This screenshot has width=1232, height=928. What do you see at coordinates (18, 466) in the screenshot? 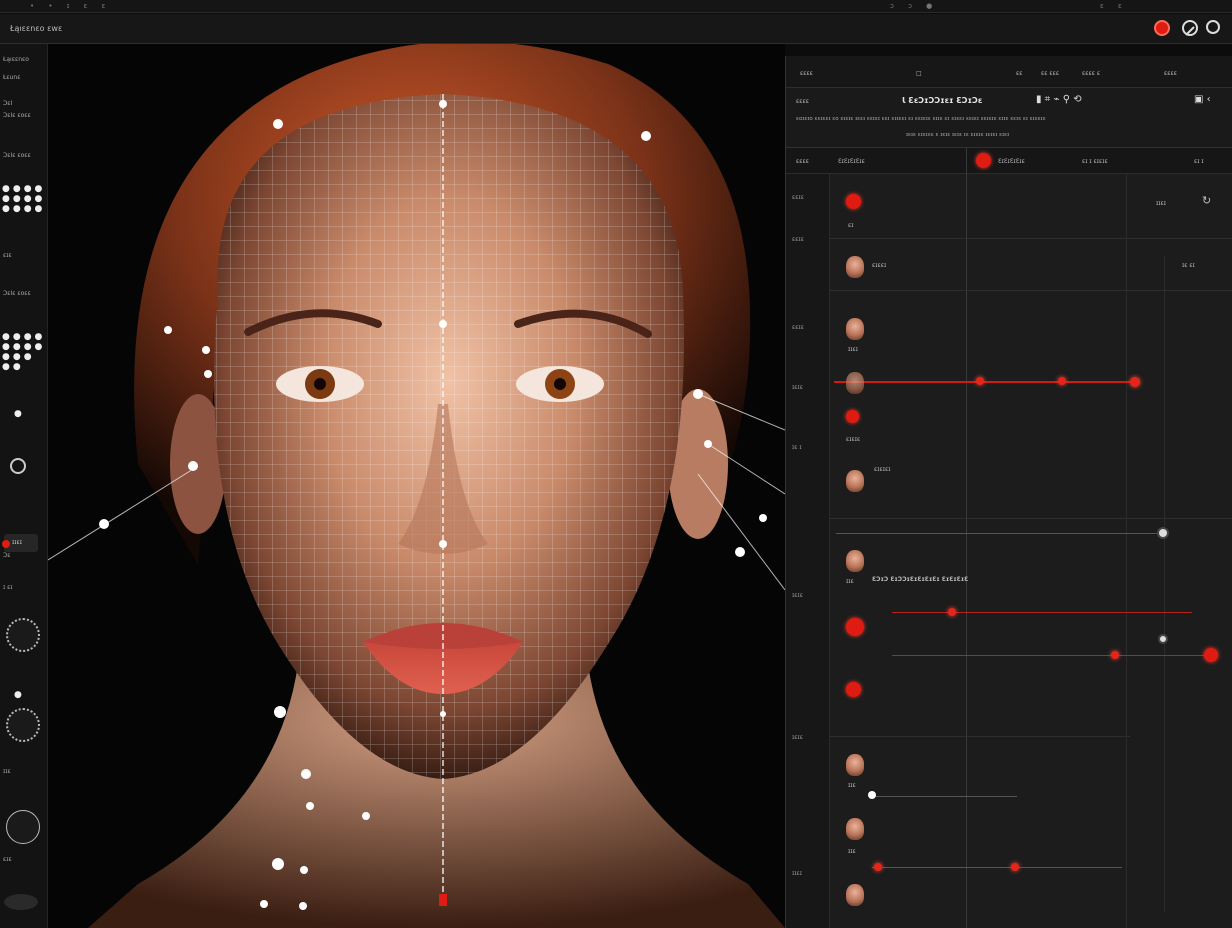
I see `lasso-icon` at bounding box center [18, 466].